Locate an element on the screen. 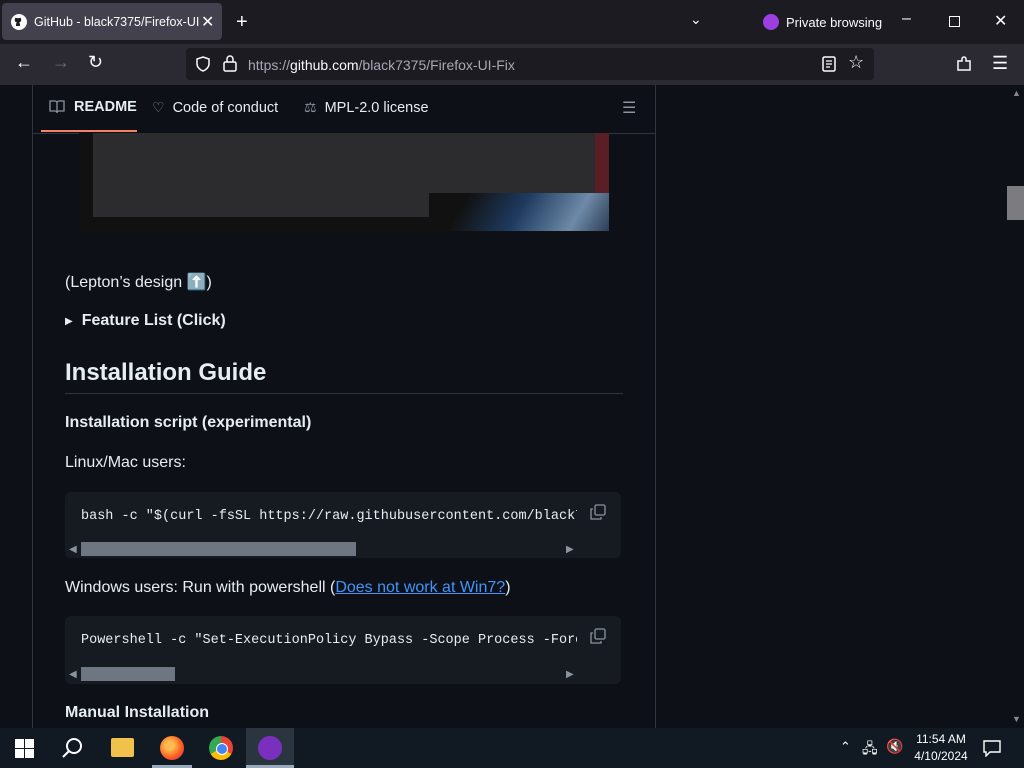 The width and height of the screenshot is (1024, 768). clock-time: 11:54 AM is located at coordinates (941, 739).